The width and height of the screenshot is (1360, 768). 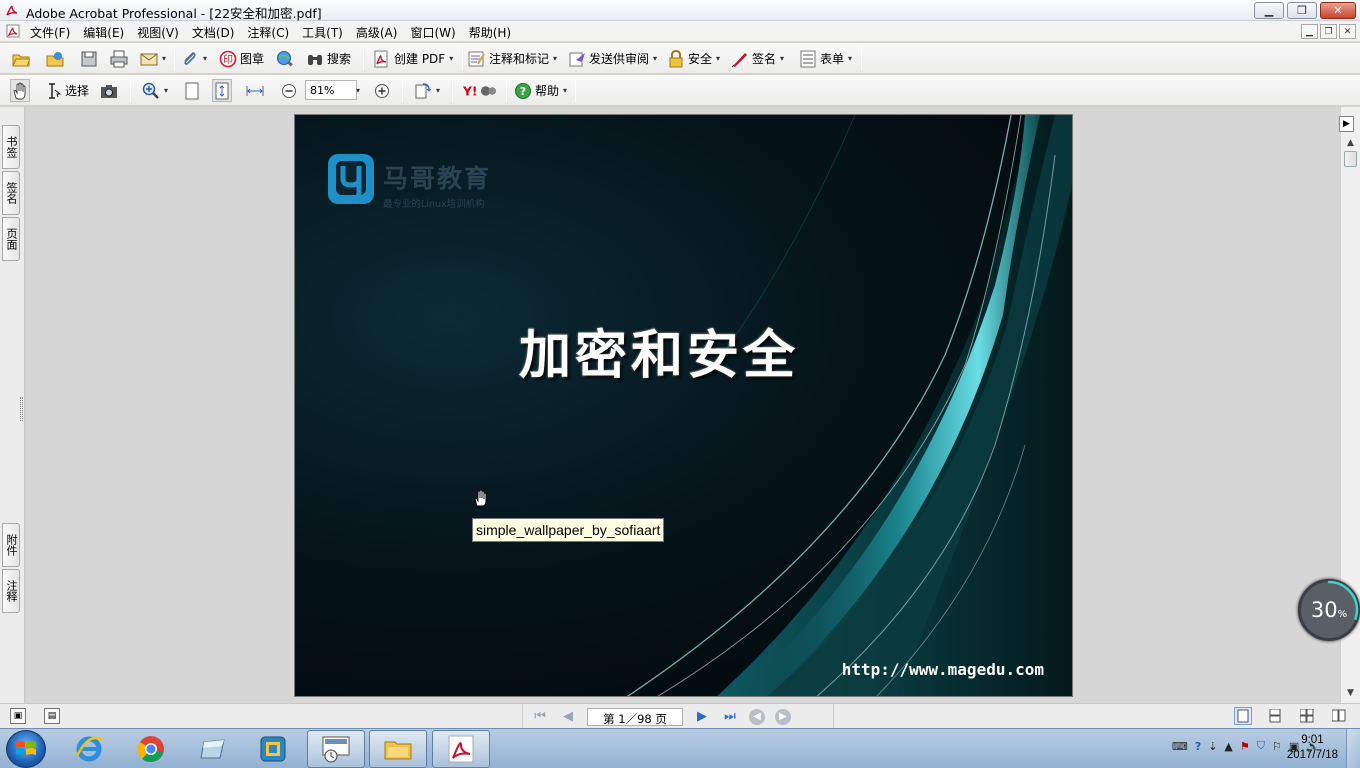 I want to click on open-button, so click(x=21, y=58).